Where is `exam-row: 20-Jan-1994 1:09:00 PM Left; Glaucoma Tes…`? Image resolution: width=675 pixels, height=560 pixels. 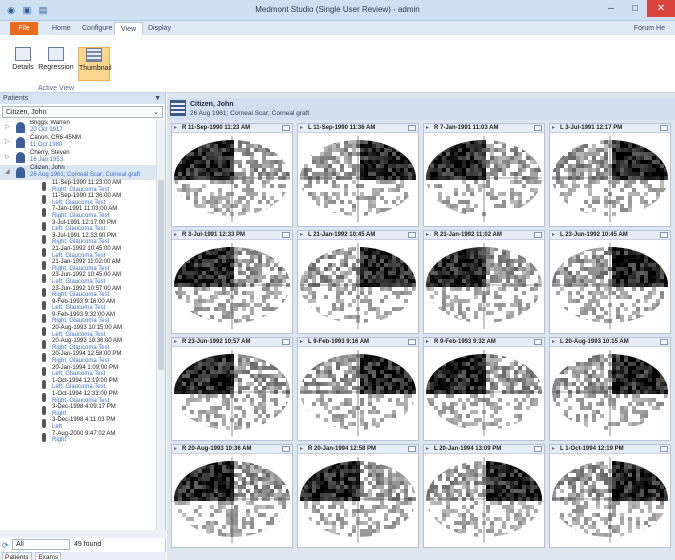 exam-row: 20-Jan-1994 1:09:00 PM Left; Glaucoma Tes… is located at coordinates (78, 371).